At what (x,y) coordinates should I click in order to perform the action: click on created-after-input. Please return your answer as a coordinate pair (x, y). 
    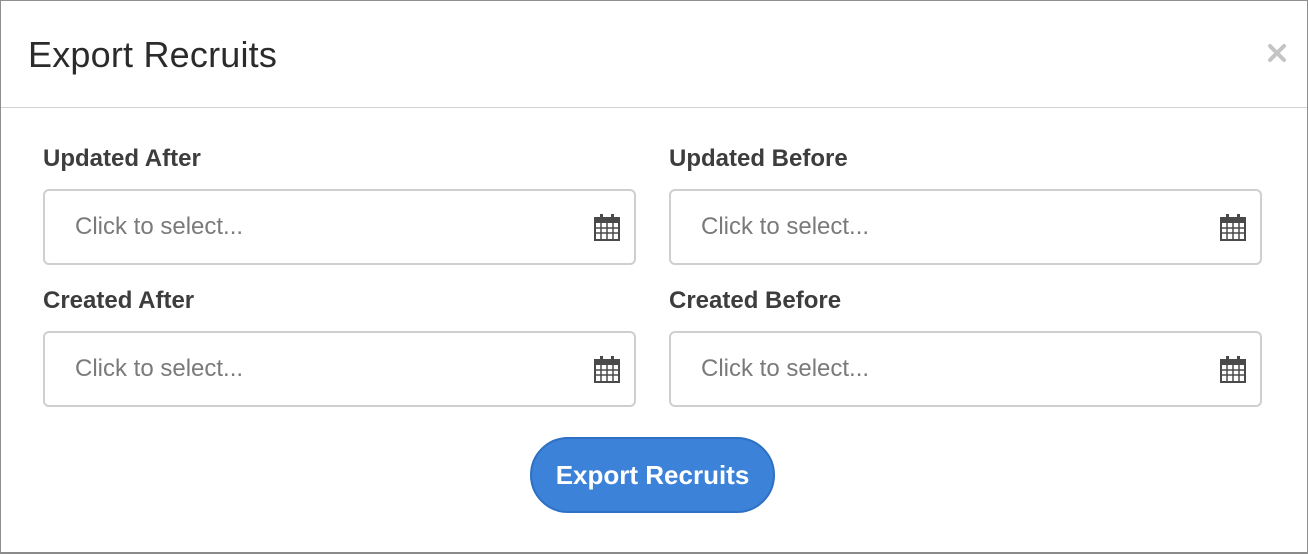
    Looking at the image, I should click on (315, 369).